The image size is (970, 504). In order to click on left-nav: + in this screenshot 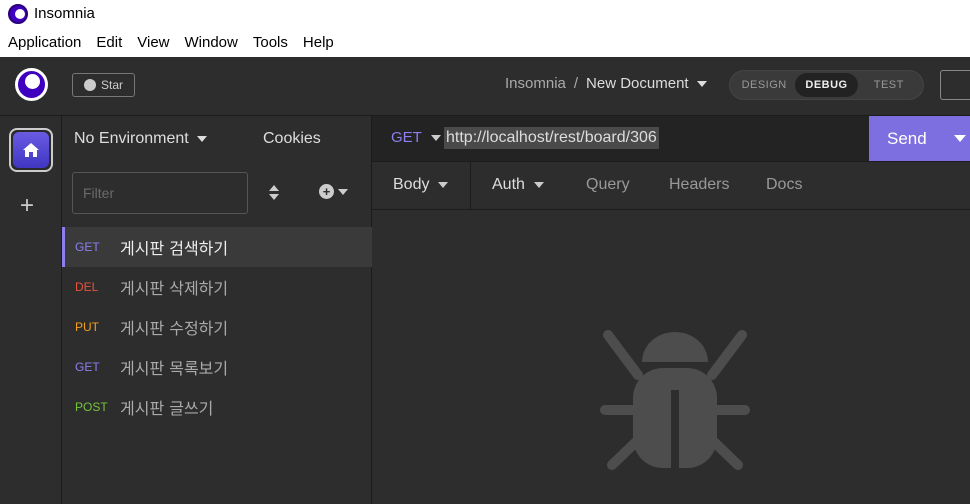, I will do `click(31, 310)`.